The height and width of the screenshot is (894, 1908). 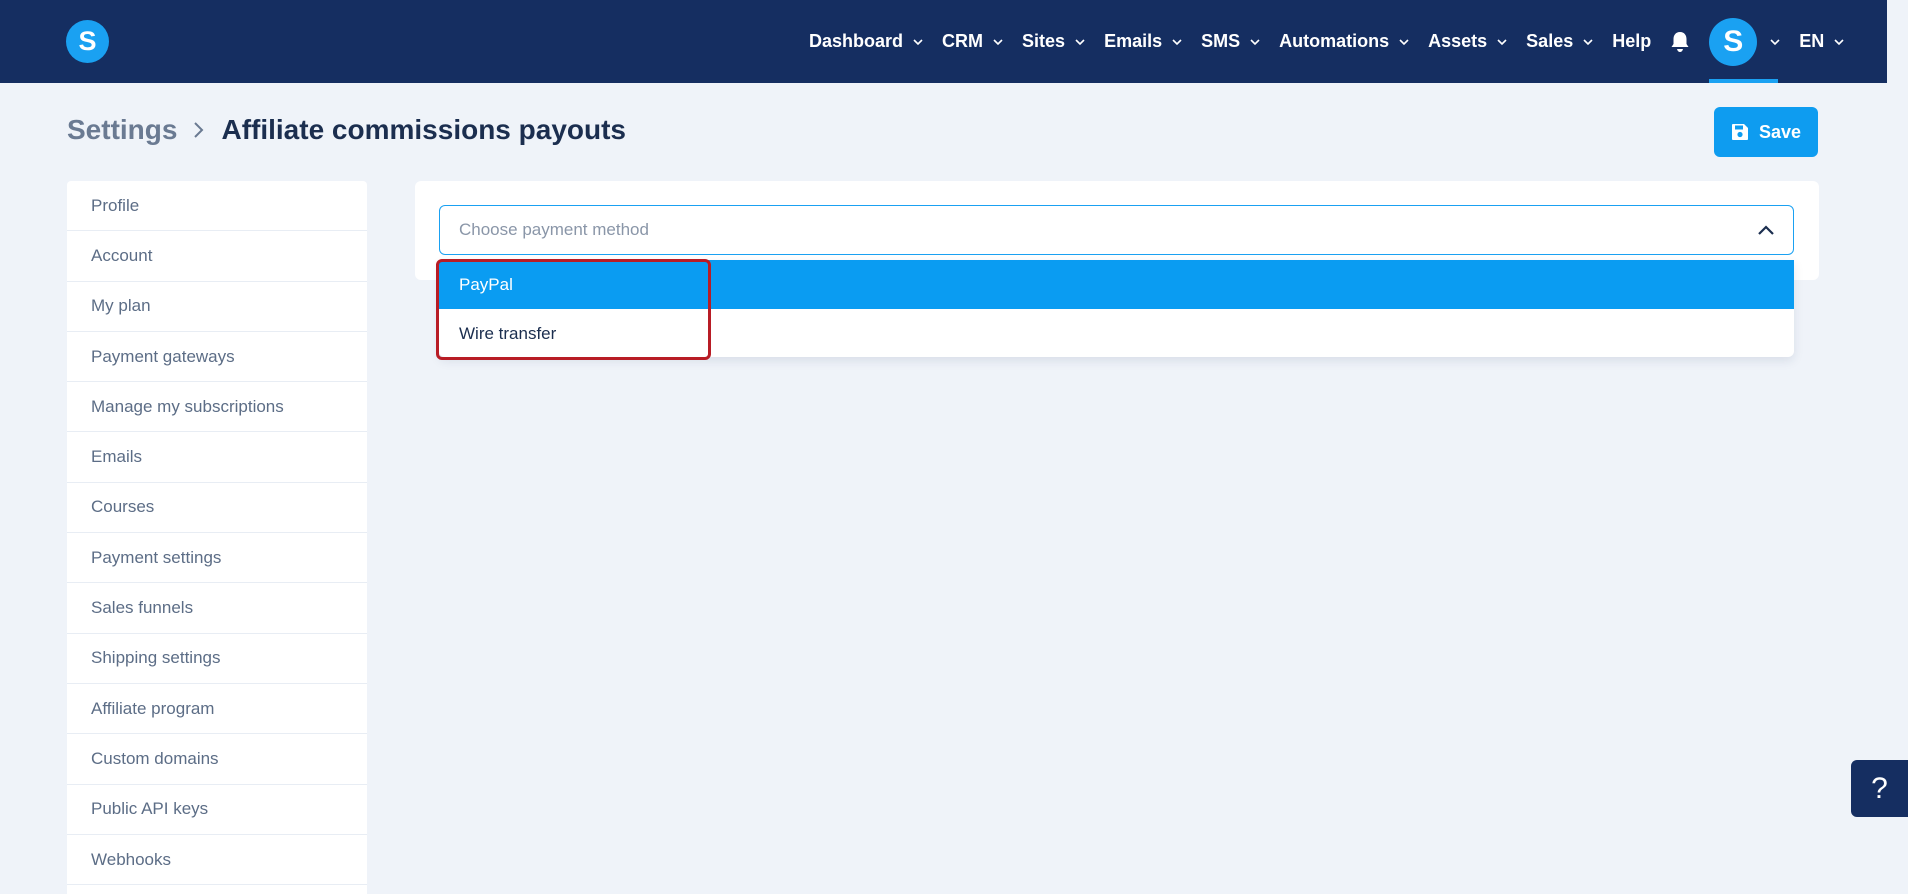 I want to click on nav-item-sites: Sites, so click(x=1054, y=41).